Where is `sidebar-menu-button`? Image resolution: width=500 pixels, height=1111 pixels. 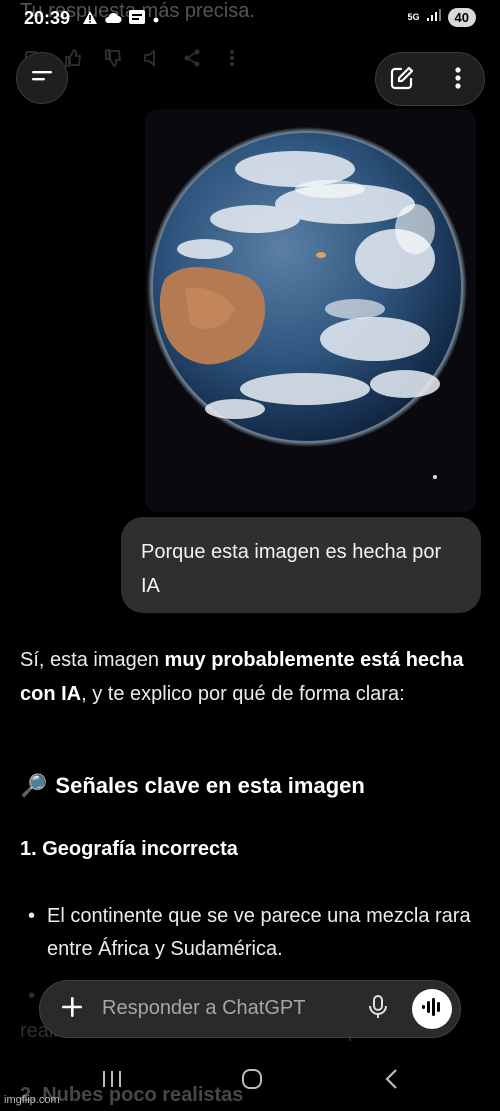
sidebar-menu-button is located at coordinates (42, 78).